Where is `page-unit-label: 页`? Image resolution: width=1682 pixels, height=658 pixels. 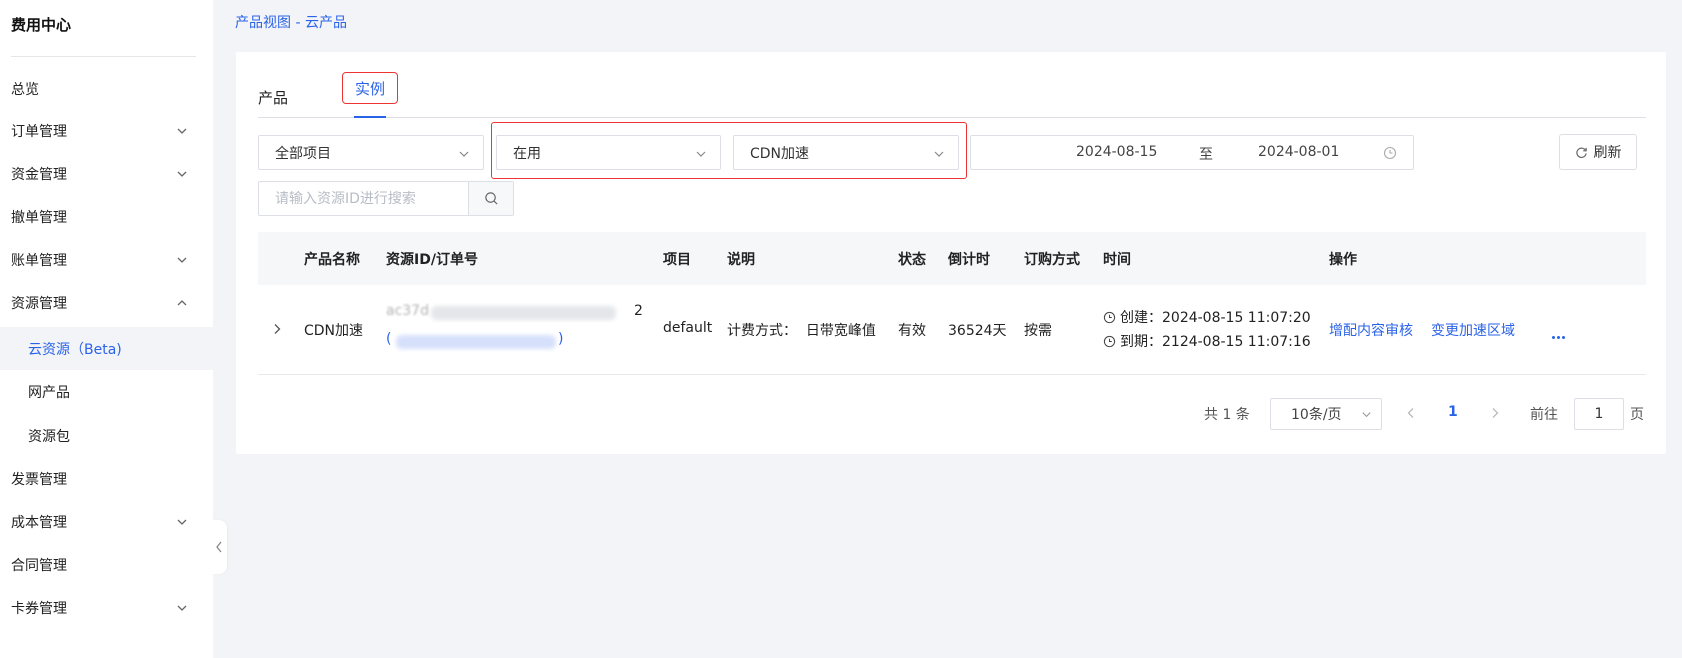
page-unit-label: 页 is located at coordinates (1637, 415).